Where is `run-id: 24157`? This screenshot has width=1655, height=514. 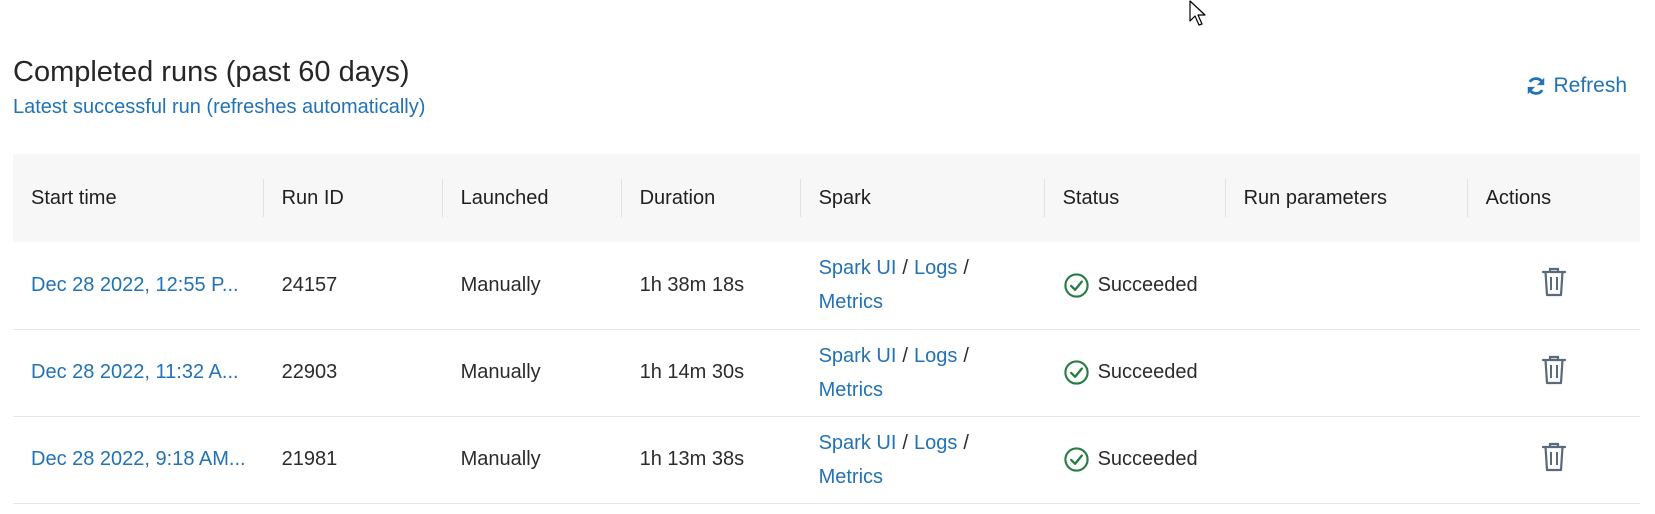
run-id: 24157 is located at coordinates (309, 284).